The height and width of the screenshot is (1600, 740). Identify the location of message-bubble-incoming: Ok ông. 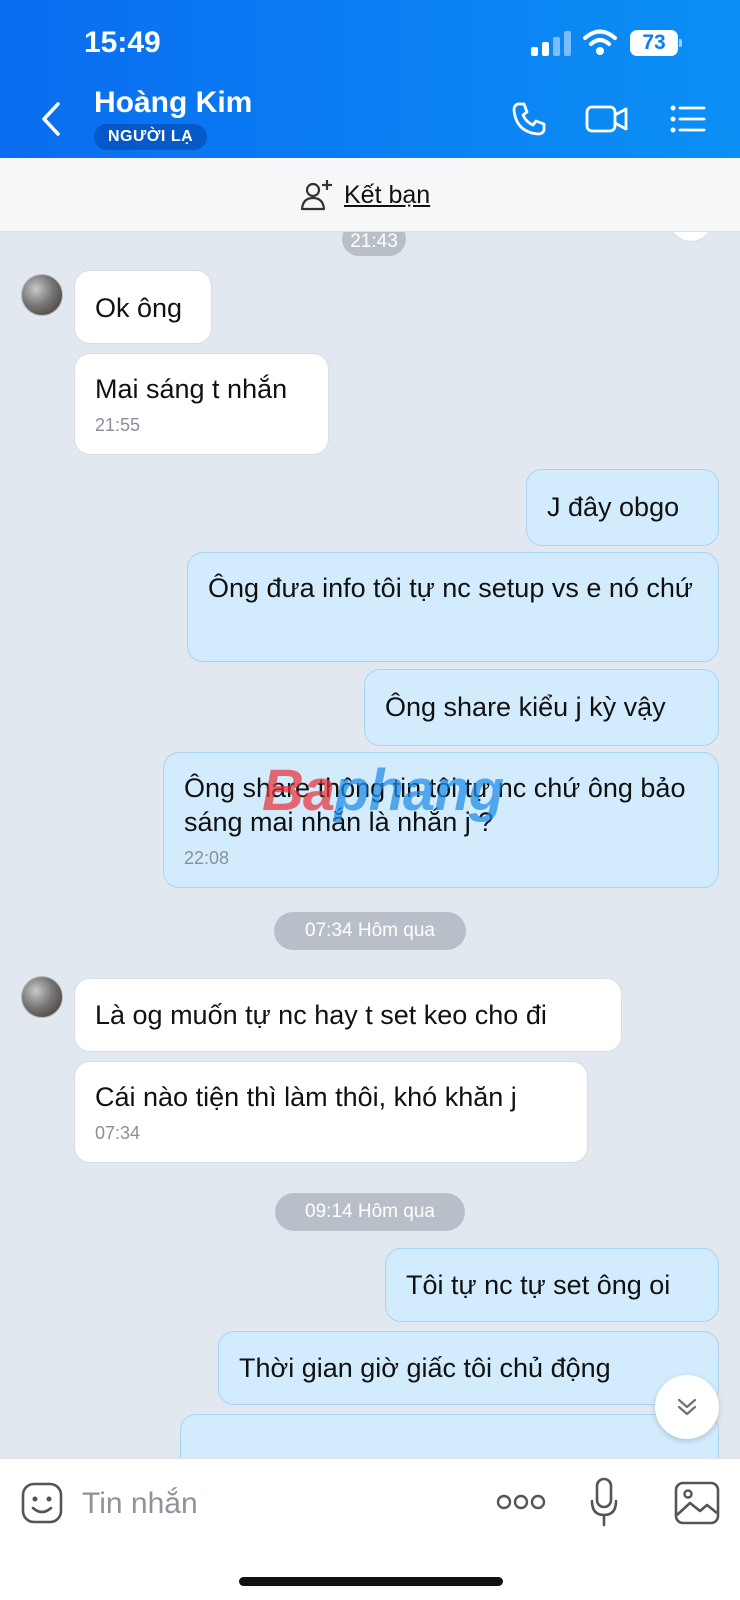
(143, 307).